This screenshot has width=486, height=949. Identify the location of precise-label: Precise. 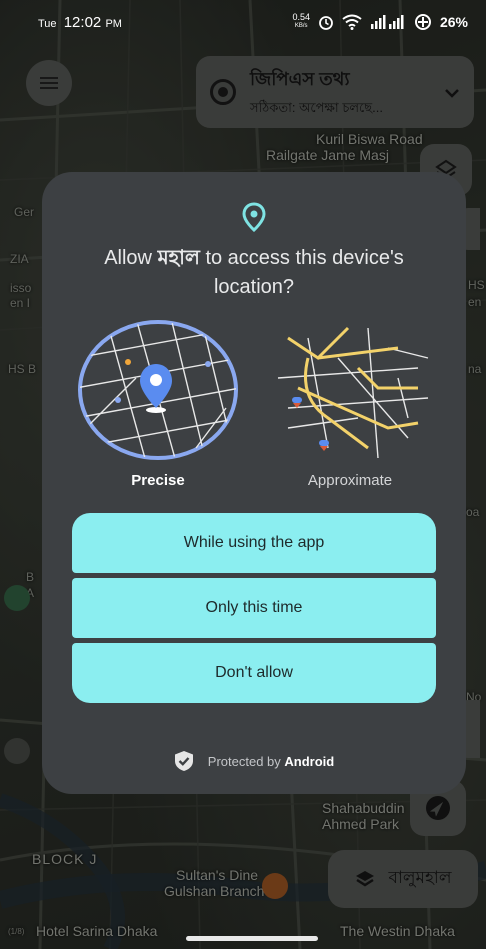
(158, 480).